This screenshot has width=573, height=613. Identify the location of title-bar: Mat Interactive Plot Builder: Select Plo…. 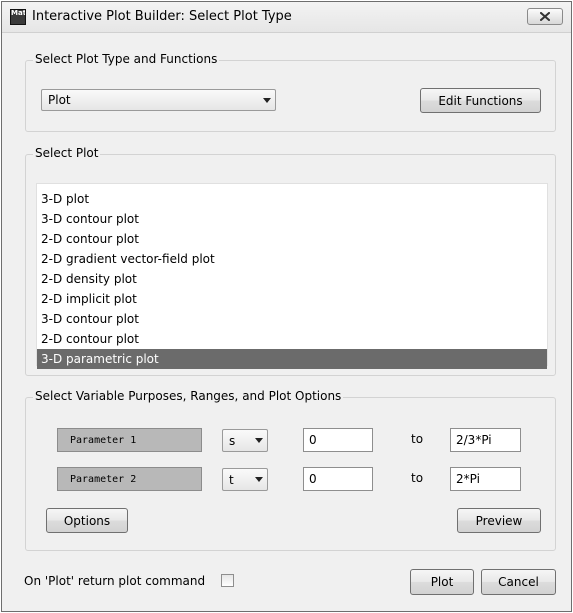
(286, 17).